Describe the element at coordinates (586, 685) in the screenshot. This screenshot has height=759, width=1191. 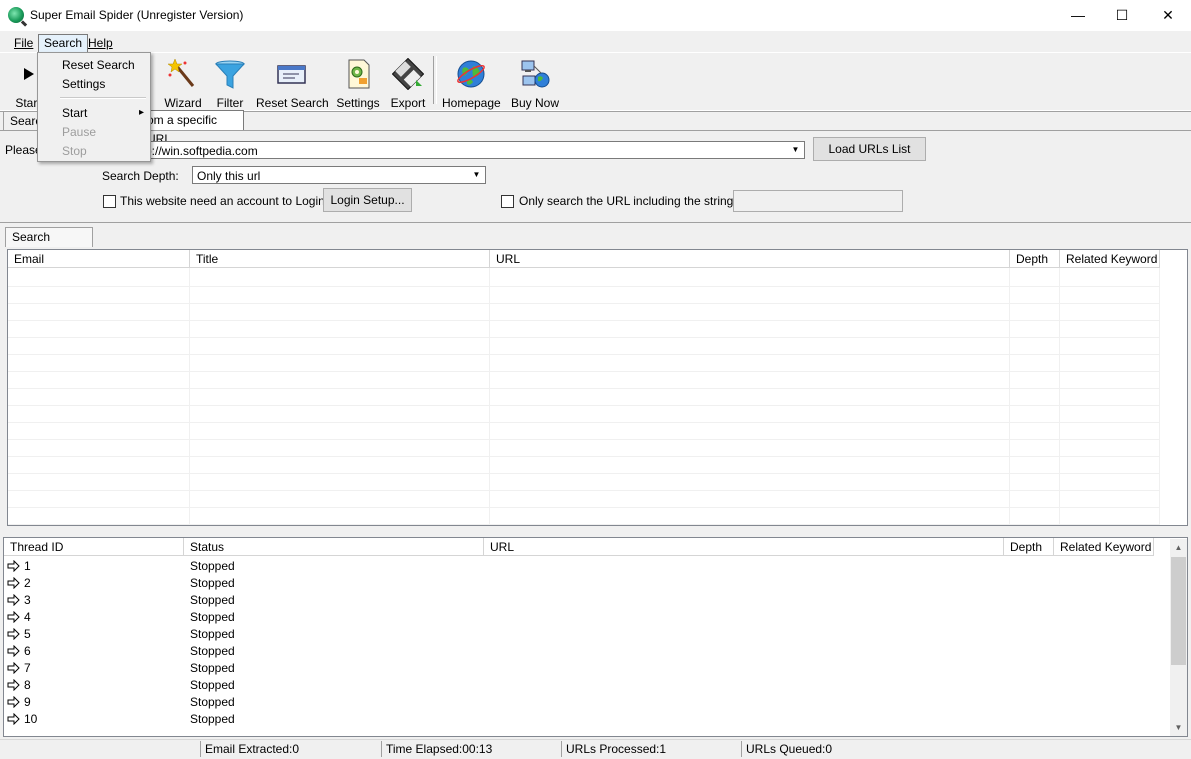
I see `table-row: 8 Stopped` at that location.